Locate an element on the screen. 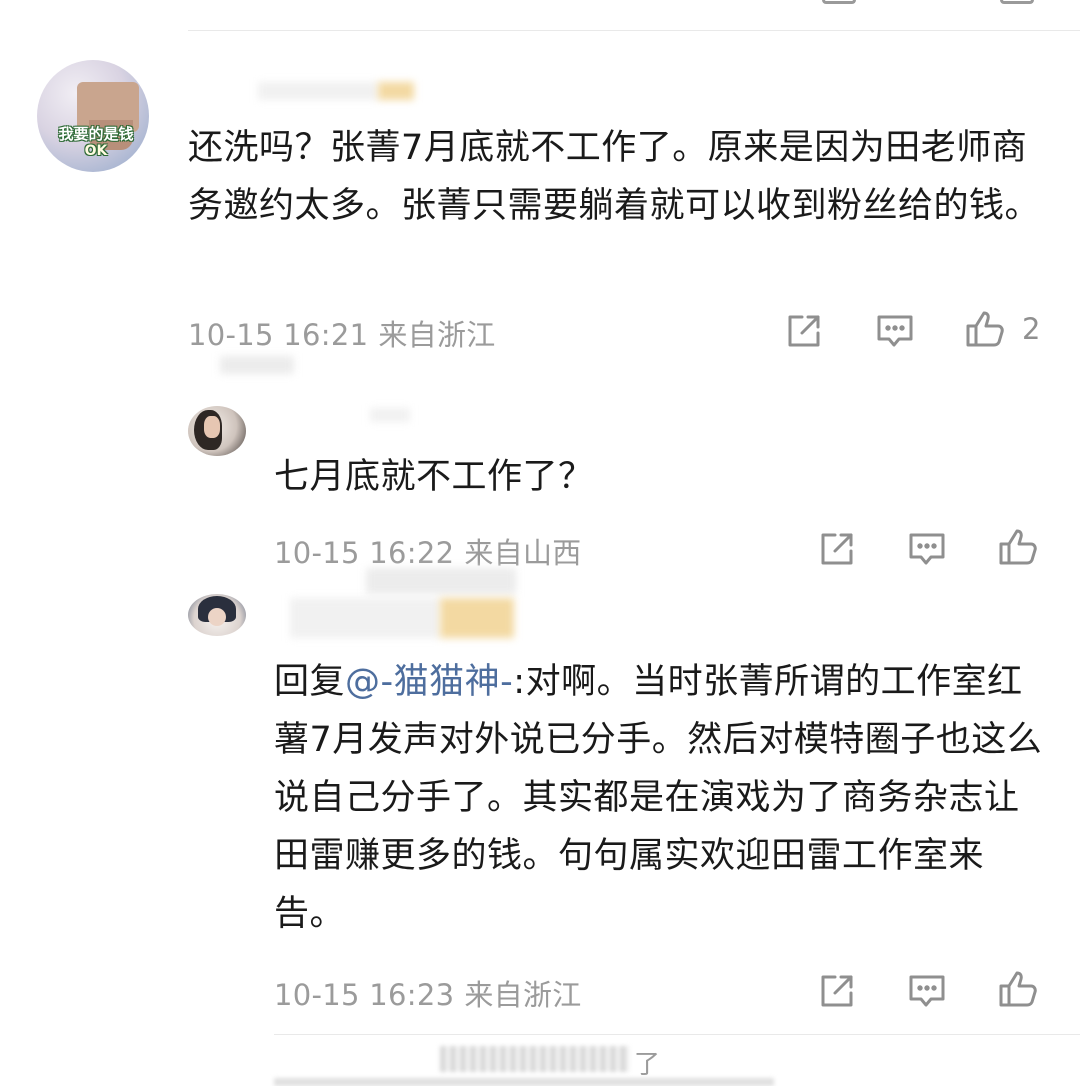  reply-location: 来自浙江 is located at coordinates (523, 995).